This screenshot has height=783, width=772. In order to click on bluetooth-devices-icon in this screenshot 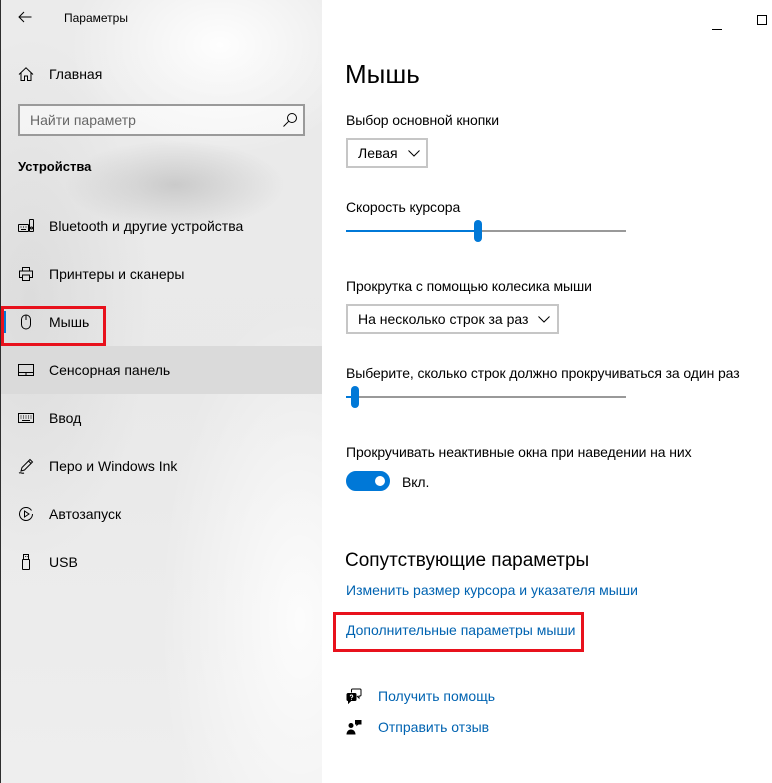, I will do `click(26, 226)`.